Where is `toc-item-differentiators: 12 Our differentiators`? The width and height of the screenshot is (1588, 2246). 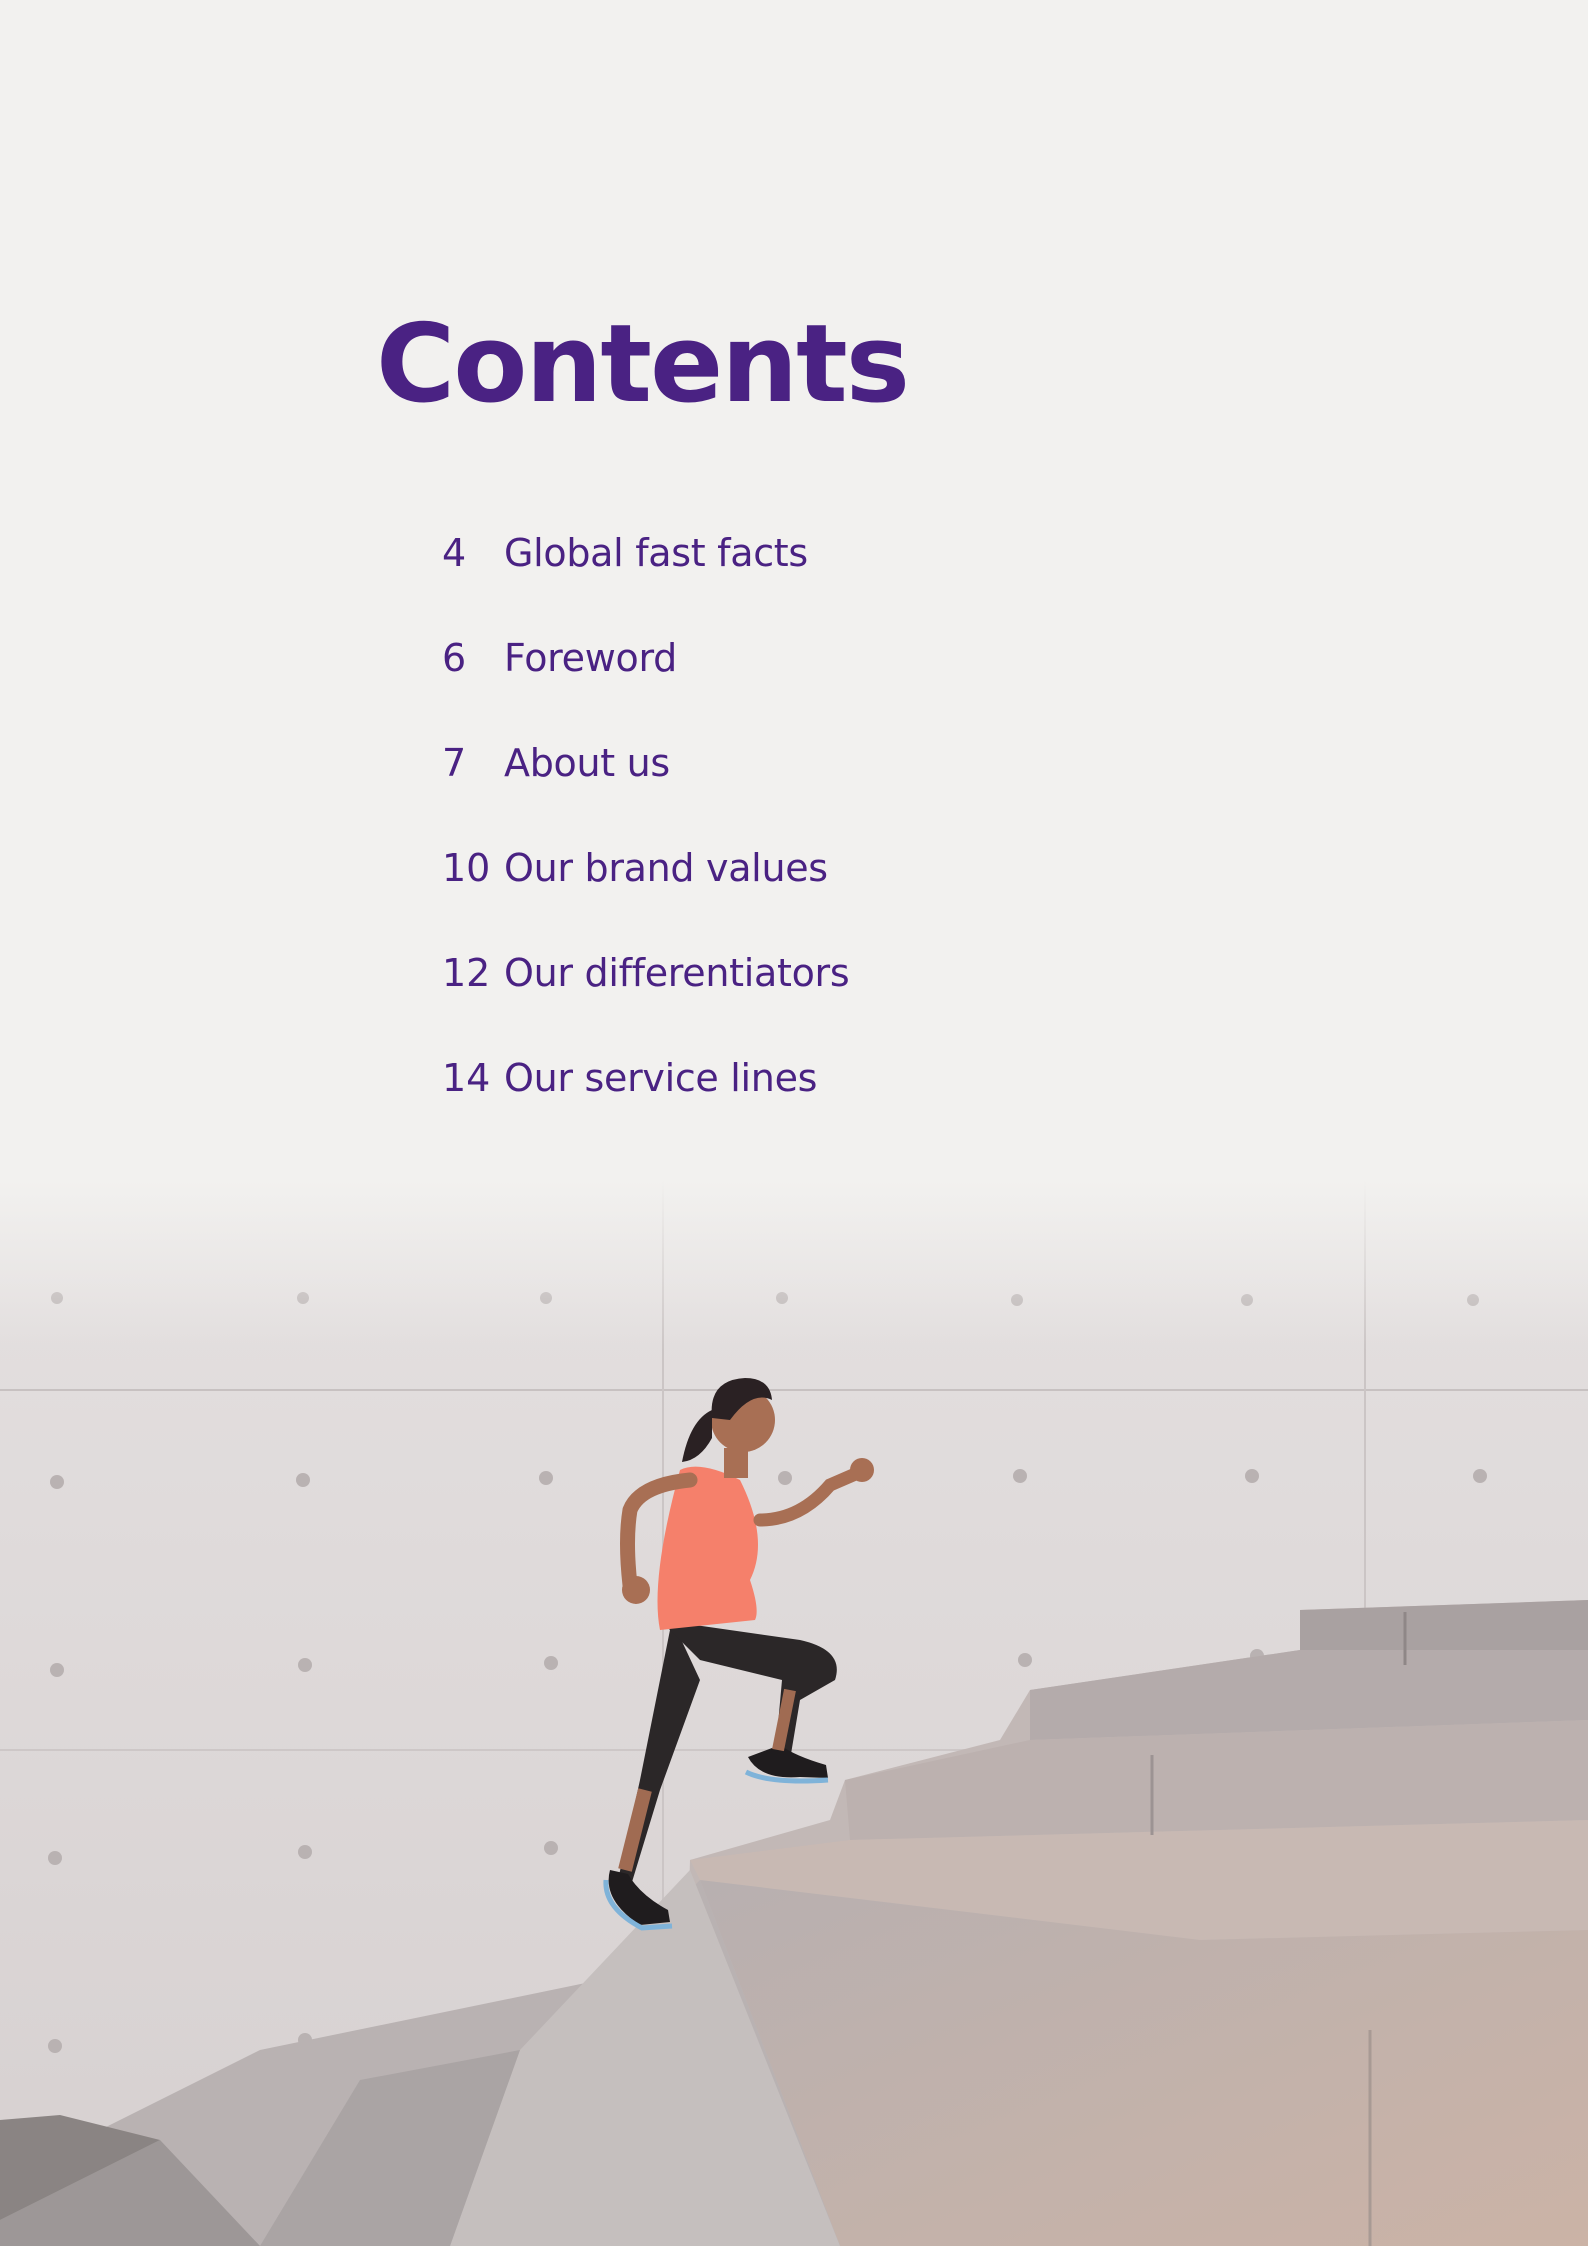 toc-item-differentiators: 12 Our differentiators is located at coordinates (646, 972).